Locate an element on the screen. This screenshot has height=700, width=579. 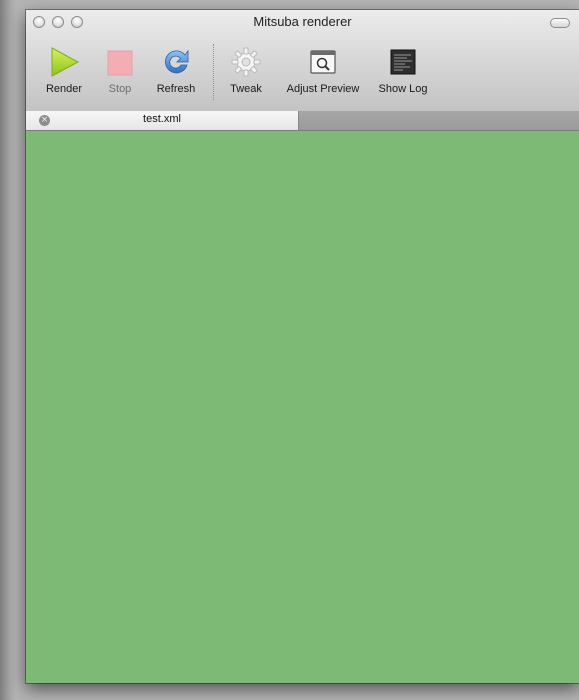
tab-label: test.xml is located at coordinates (162, 119).